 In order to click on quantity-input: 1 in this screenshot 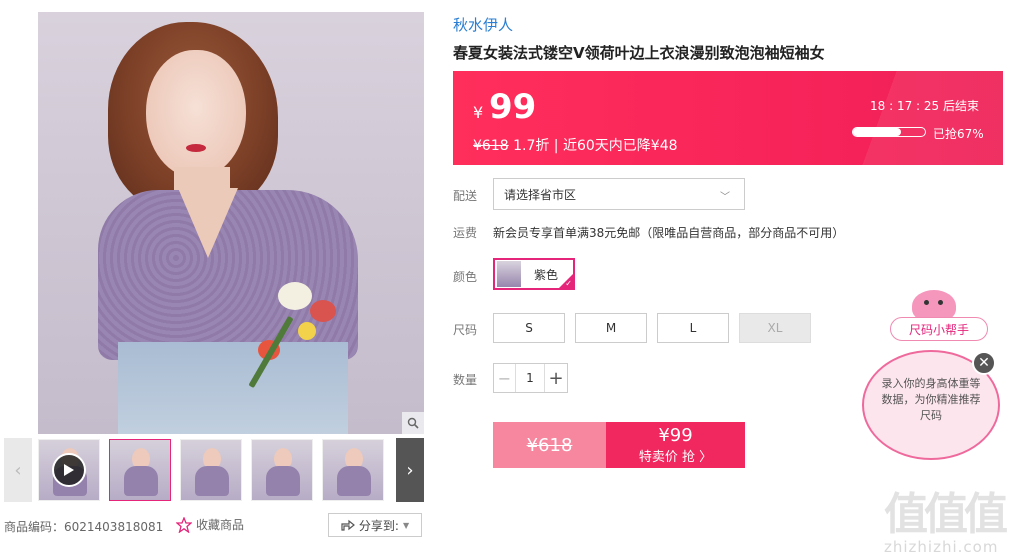, I will do `click(530, 378)`.